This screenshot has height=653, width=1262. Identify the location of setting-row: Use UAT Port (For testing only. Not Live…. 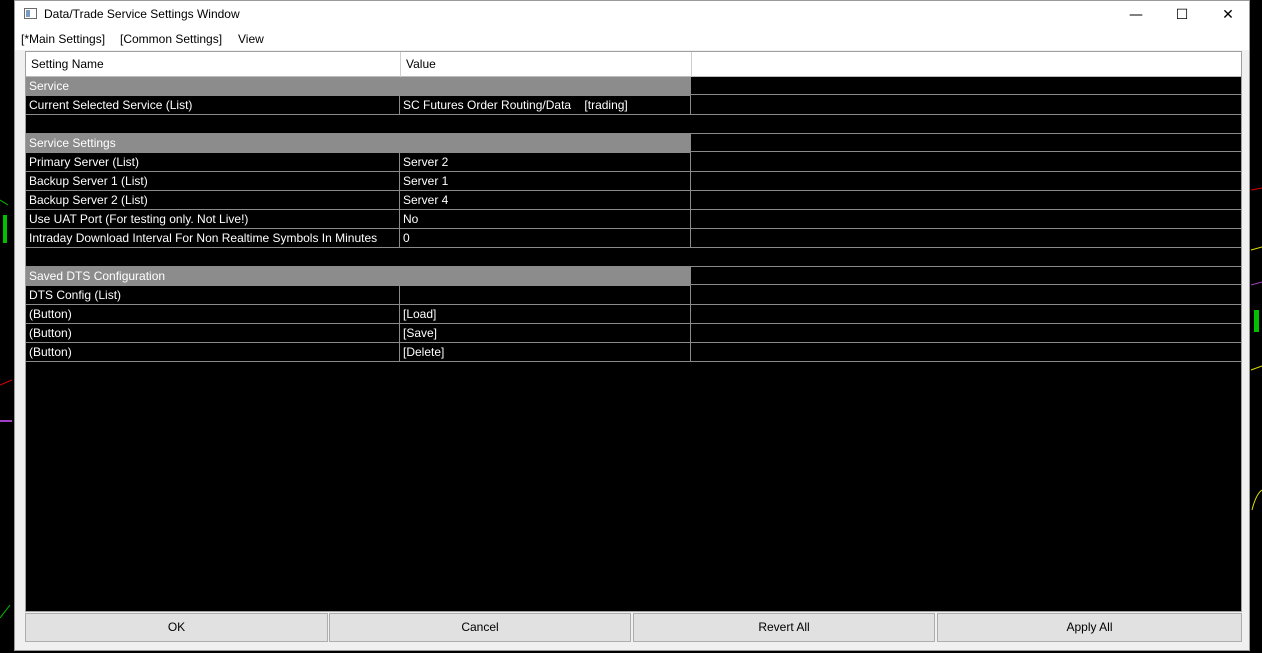
(633, 219).